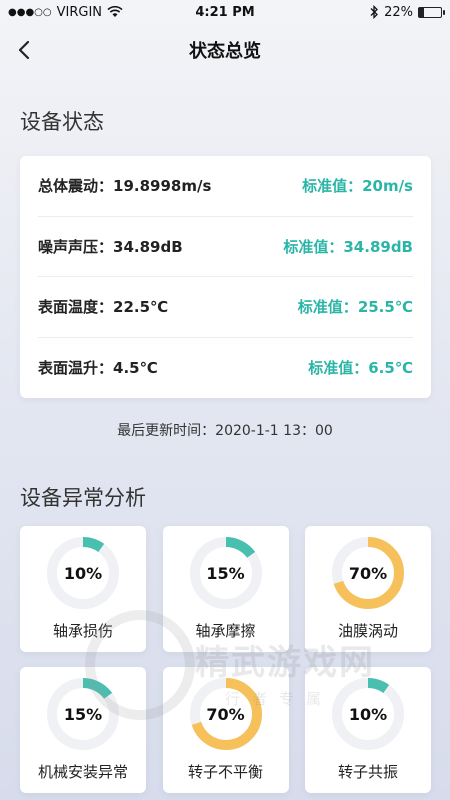  What do you see at coordinates (82, 772) in the screenshot?
I see `anomaly-label: 机械安装异常` at bounding box center [82, 772].